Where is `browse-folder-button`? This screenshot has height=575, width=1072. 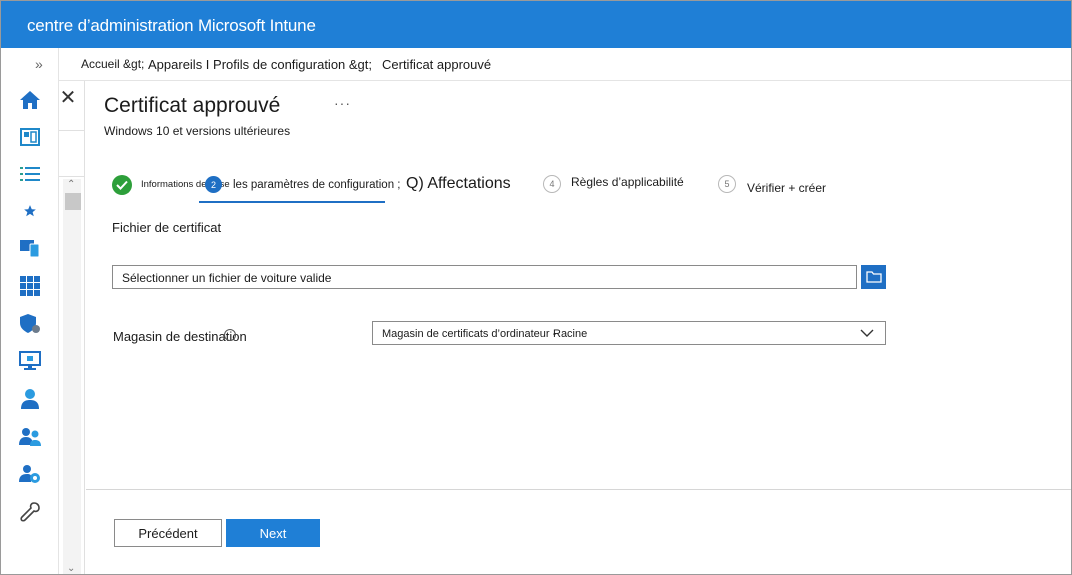
browse-folder-button is located at coordinates (873, 277).